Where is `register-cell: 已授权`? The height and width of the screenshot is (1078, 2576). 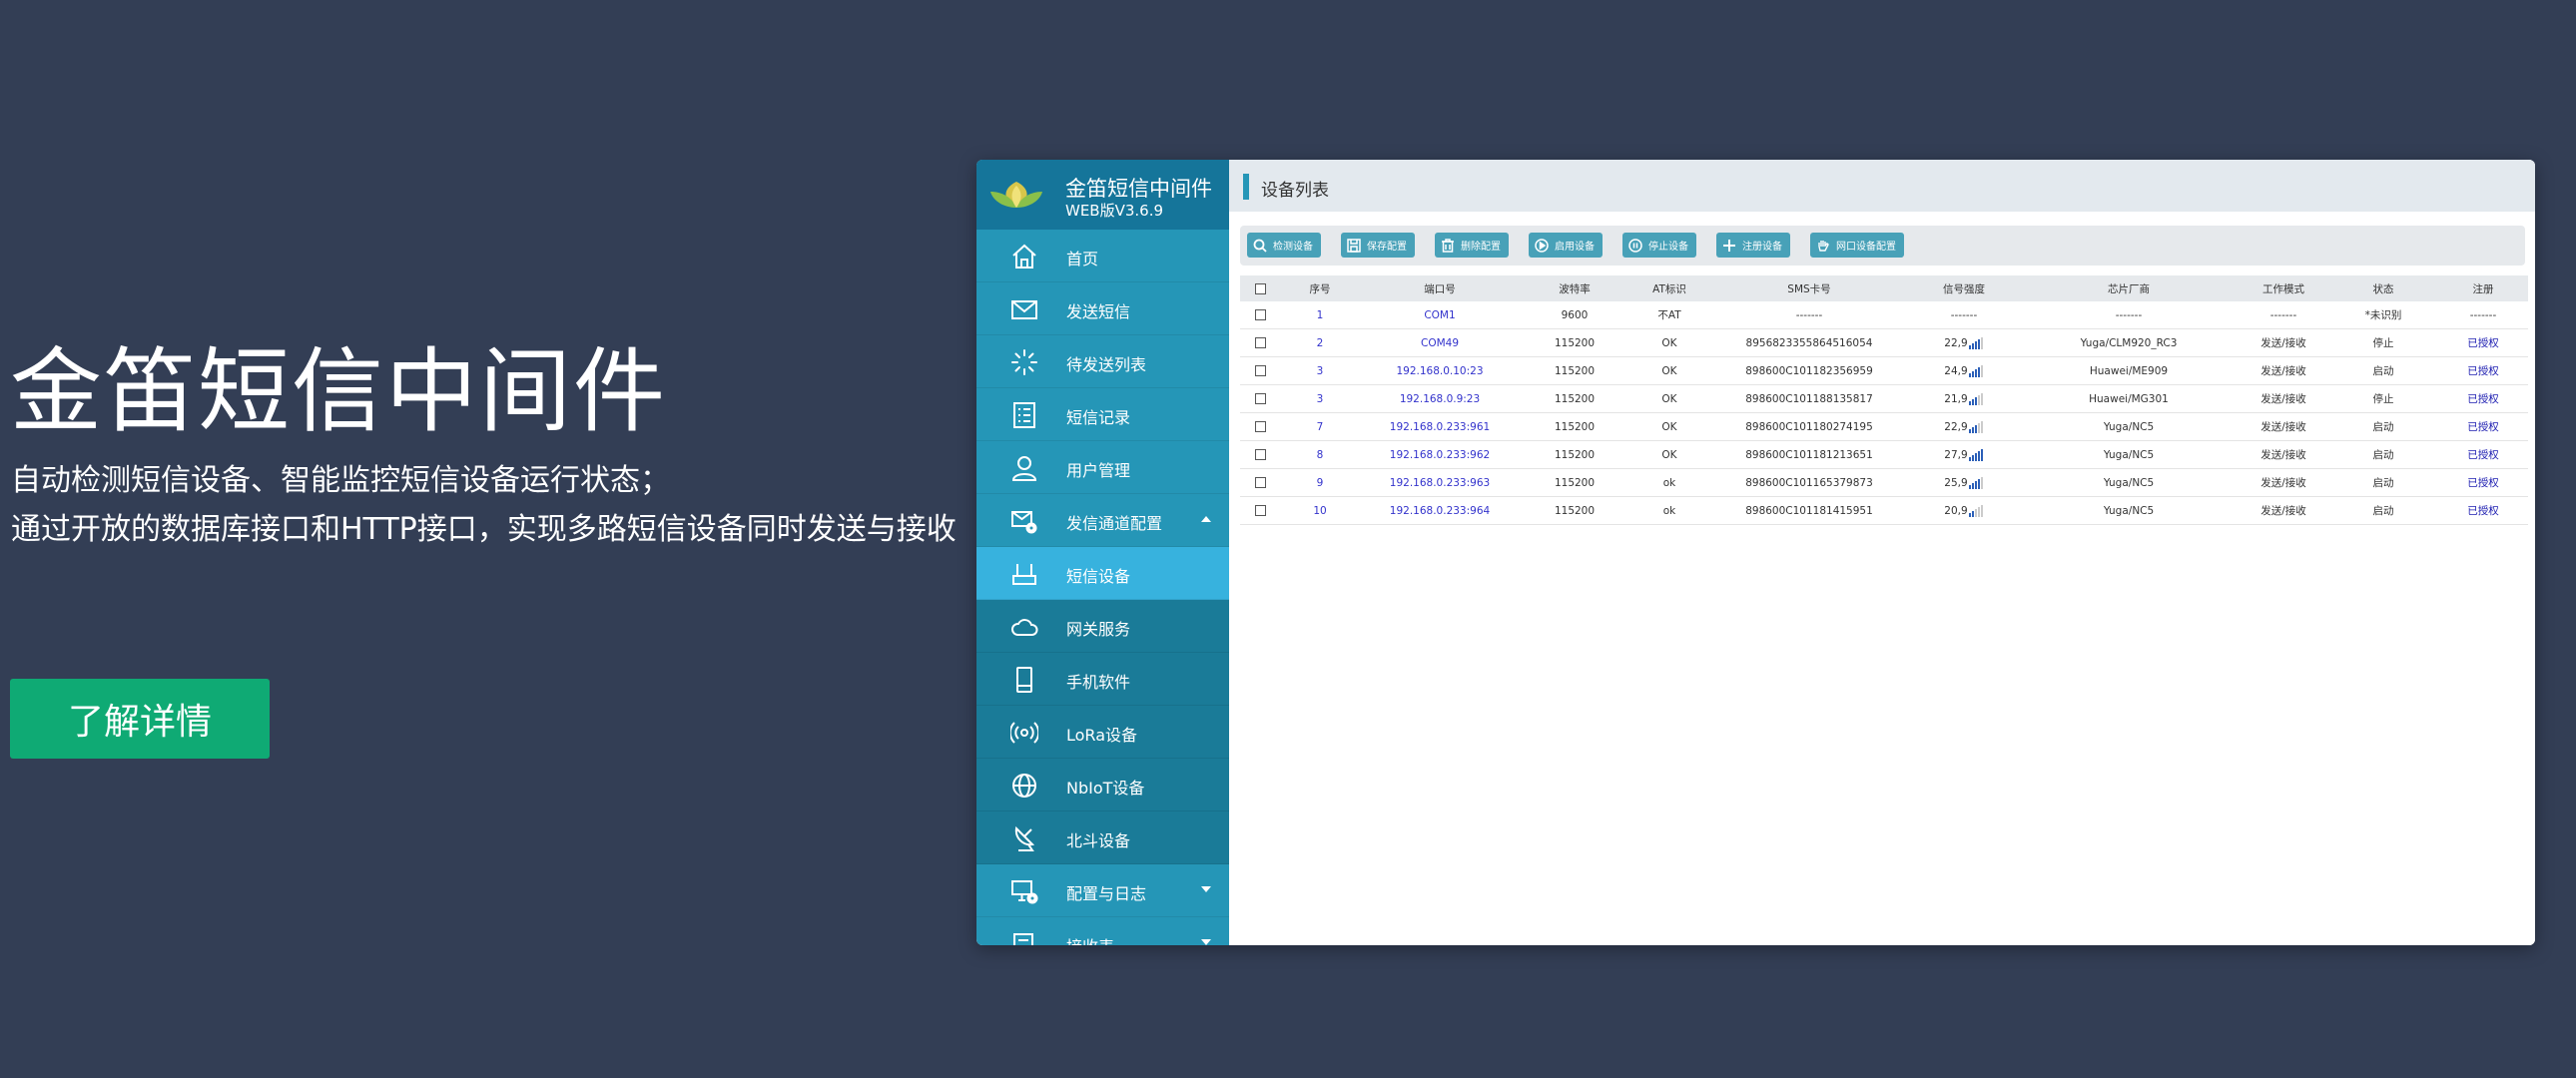
register-cell: 已授权 is located at coordinates (2483, 482).